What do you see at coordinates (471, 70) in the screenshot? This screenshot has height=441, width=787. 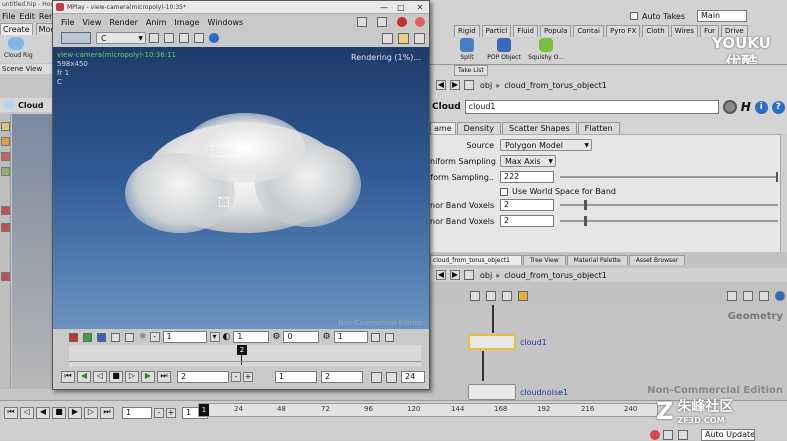 I see `take-list-tab: Take List` at bounding box center [471, 70].